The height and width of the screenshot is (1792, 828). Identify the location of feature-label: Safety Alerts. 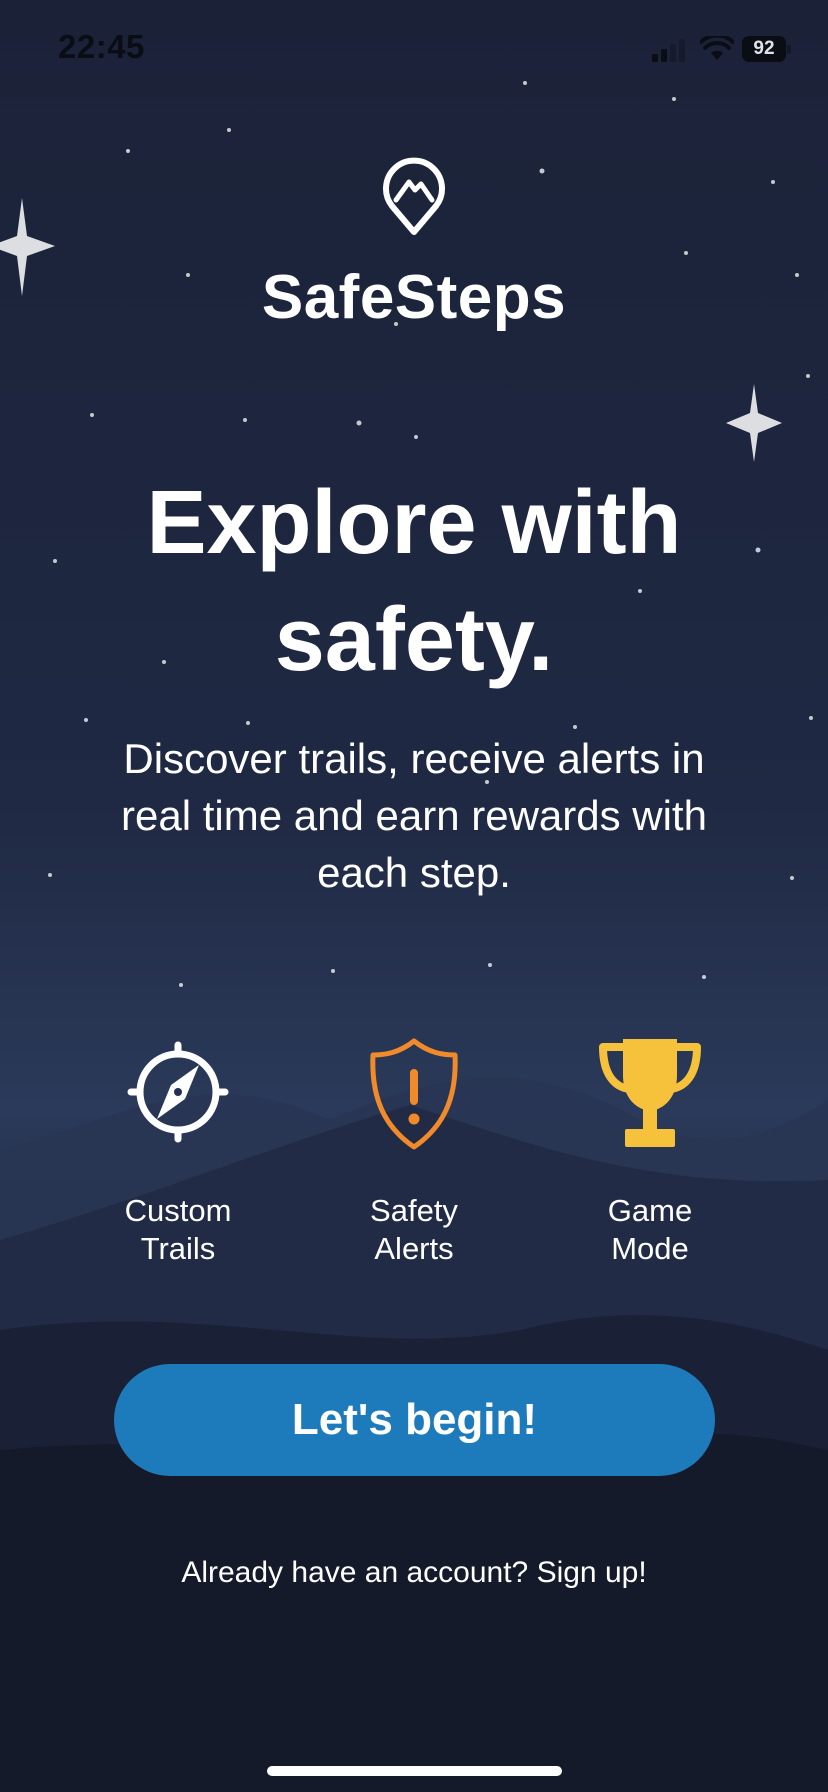
(414, 1229).